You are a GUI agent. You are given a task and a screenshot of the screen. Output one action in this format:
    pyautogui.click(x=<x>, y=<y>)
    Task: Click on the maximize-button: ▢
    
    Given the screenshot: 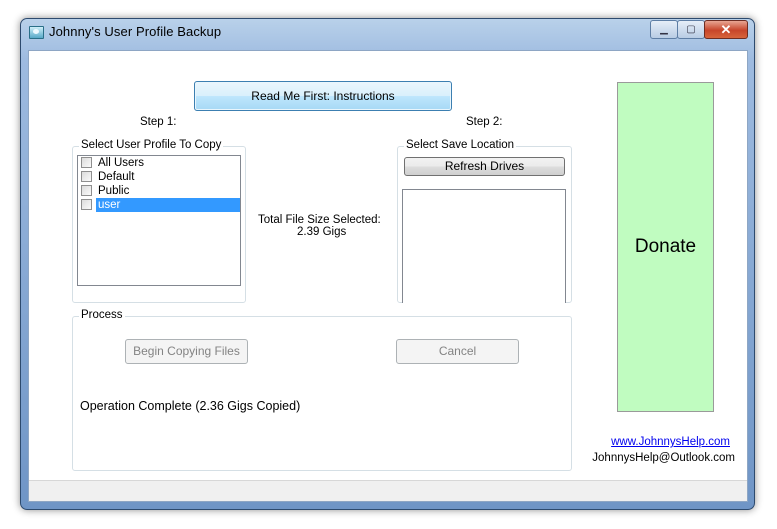 What is the action you would take?
    pyautogui.click(x=691, y=29)
    